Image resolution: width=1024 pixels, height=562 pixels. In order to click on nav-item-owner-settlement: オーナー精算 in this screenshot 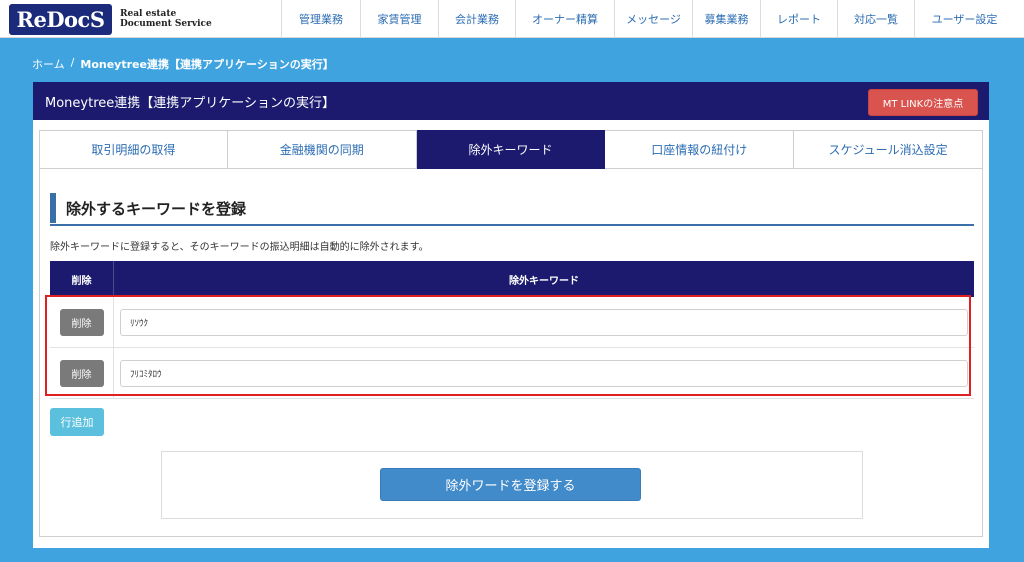, I will do `click(564, 19)`.